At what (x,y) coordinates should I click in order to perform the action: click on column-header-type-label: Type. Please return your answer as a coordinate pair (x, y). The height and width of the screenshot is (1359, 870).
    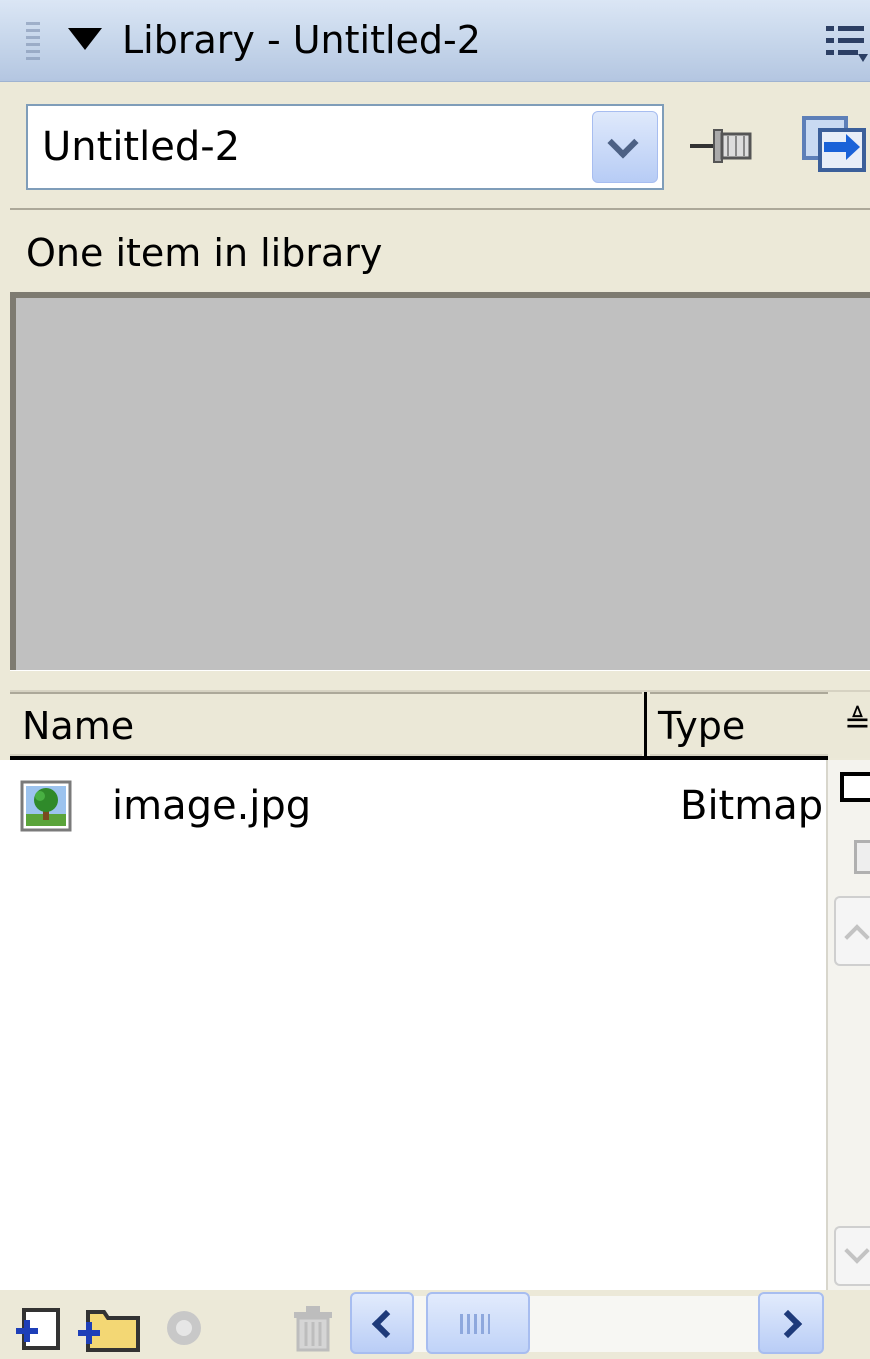
    Looking at the image, I should click on (702, 726).